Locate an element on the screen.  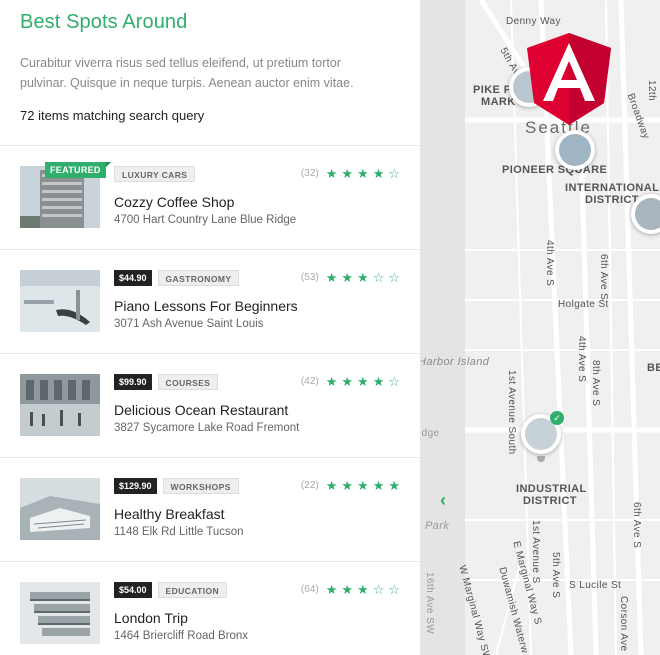
map-street-label: S Lucile St is located at coordinates (595, 585).